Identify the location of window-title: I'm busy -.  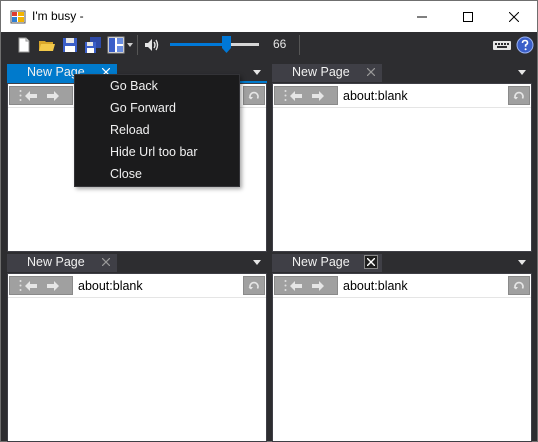
(58, 16).